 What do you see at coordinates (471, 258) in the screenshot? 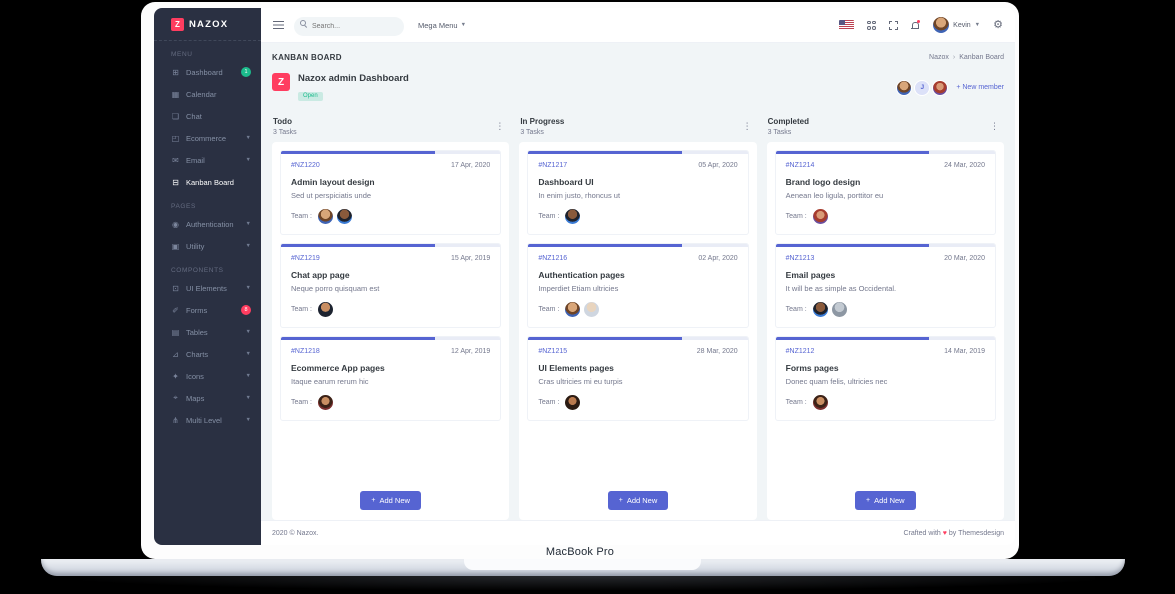
I see `task-date: 15 Apr, 2019` at bounding box center [471, 258].